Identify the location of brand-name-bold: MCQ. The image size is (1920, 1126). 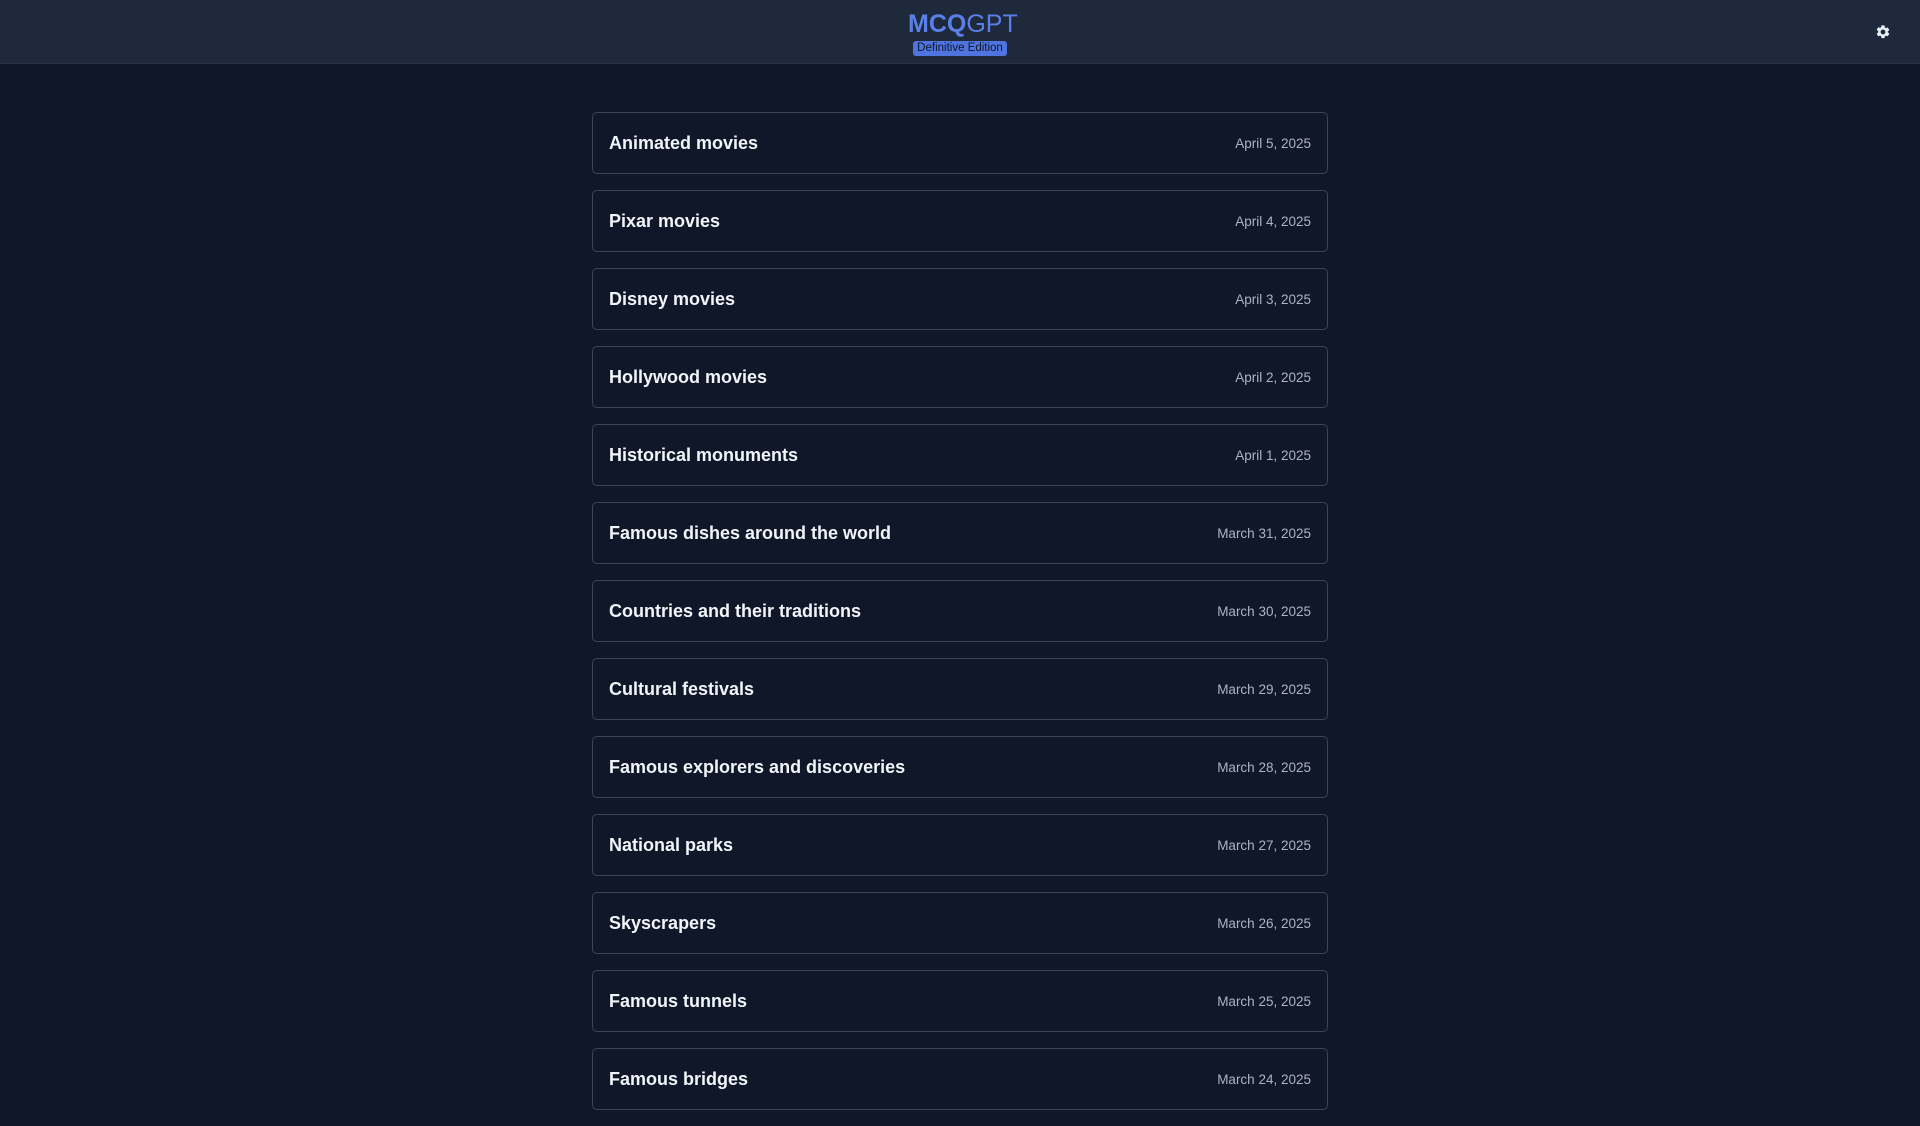
(937, 24).